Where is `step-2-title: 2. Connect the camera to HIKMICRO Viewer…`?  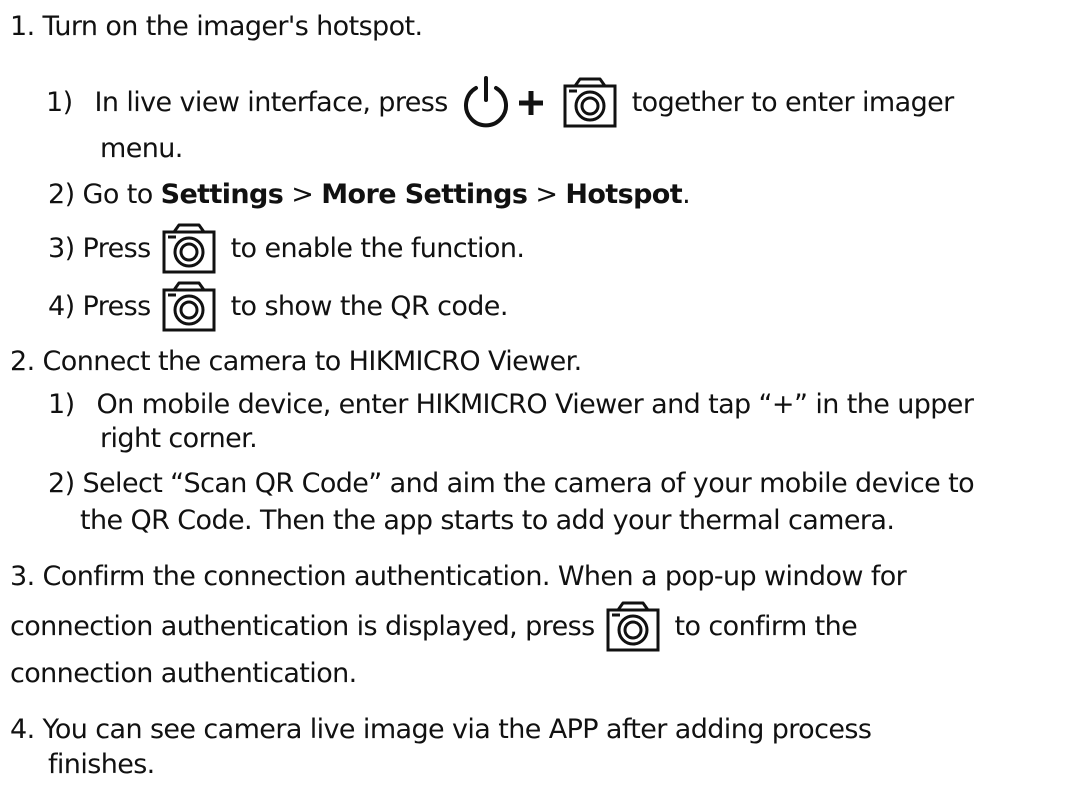
step-2-title: 2. Connect the camera to HIKMICRO Viewer… is located at coordinates (296, 361).